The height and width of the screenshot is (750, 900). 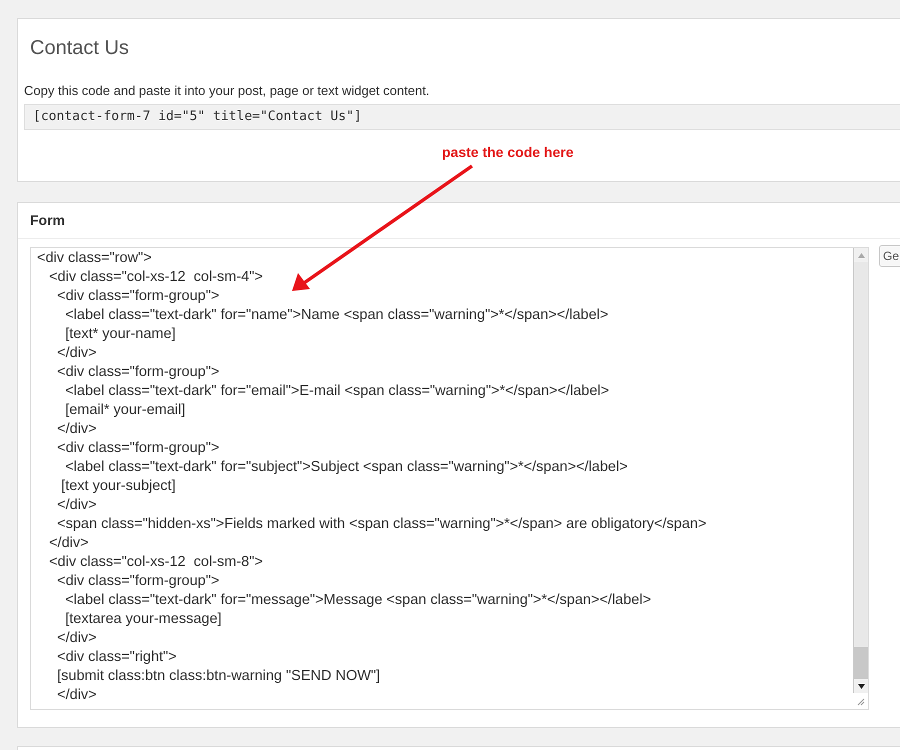 What do you see at coordinates (116, 657) in the screenshot?
I see `code-line: <div class="right">` at bounding box center [116, 657].